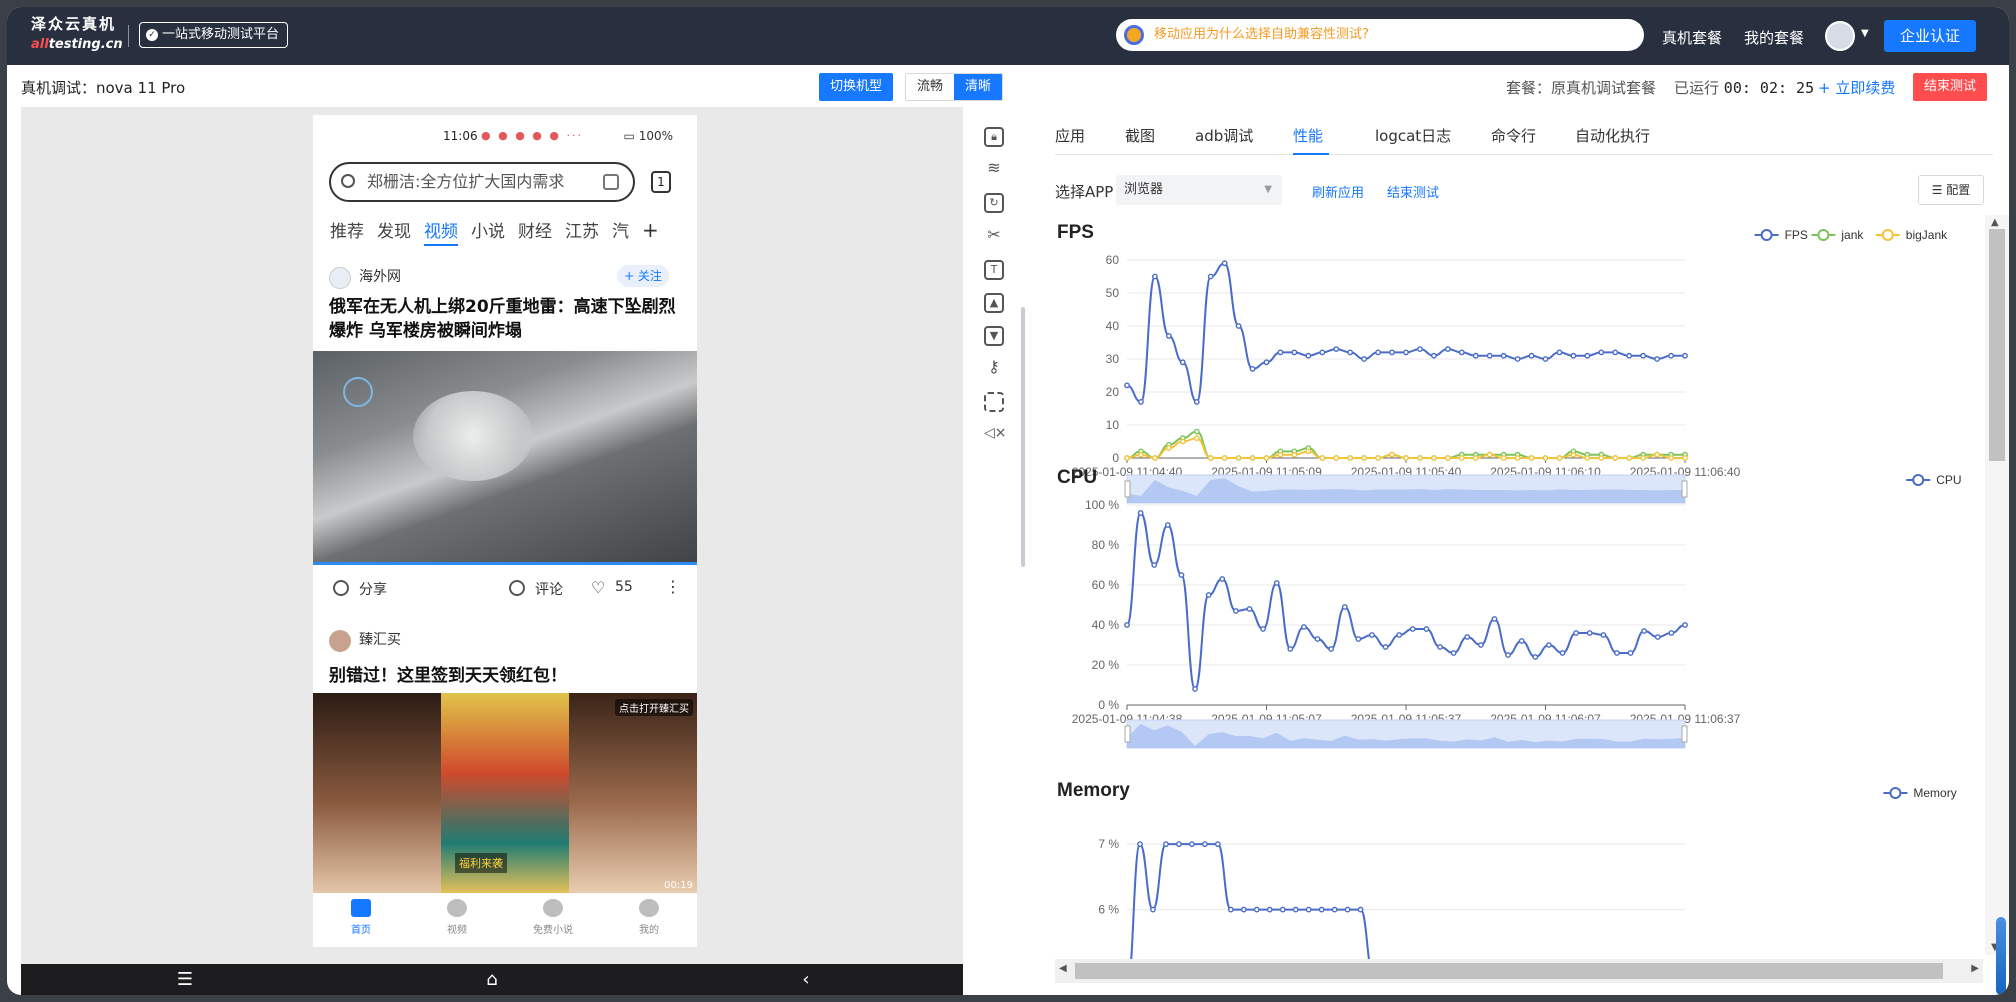  What do you see at coordinates (1856, 87) in the screenshot?
I see `renew-link: + 立即续费` at bounding box center [1856, 87].